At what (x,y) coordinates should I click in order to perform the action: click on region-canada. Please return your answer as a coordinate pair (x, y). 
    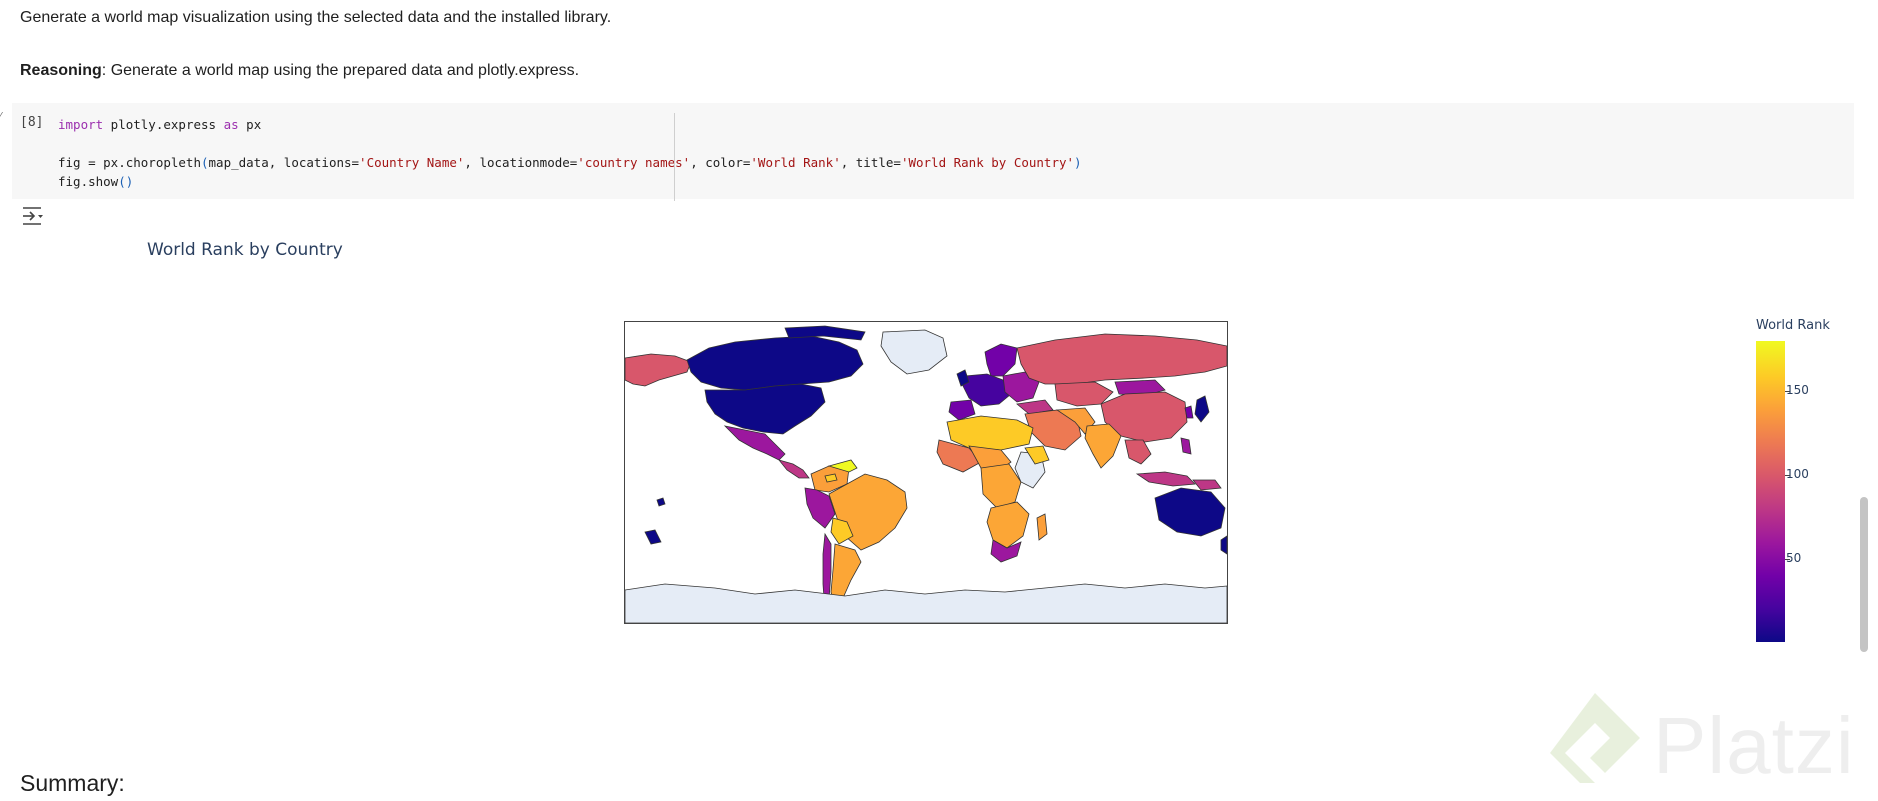
    Looking at the image, I should click on (775, 363).